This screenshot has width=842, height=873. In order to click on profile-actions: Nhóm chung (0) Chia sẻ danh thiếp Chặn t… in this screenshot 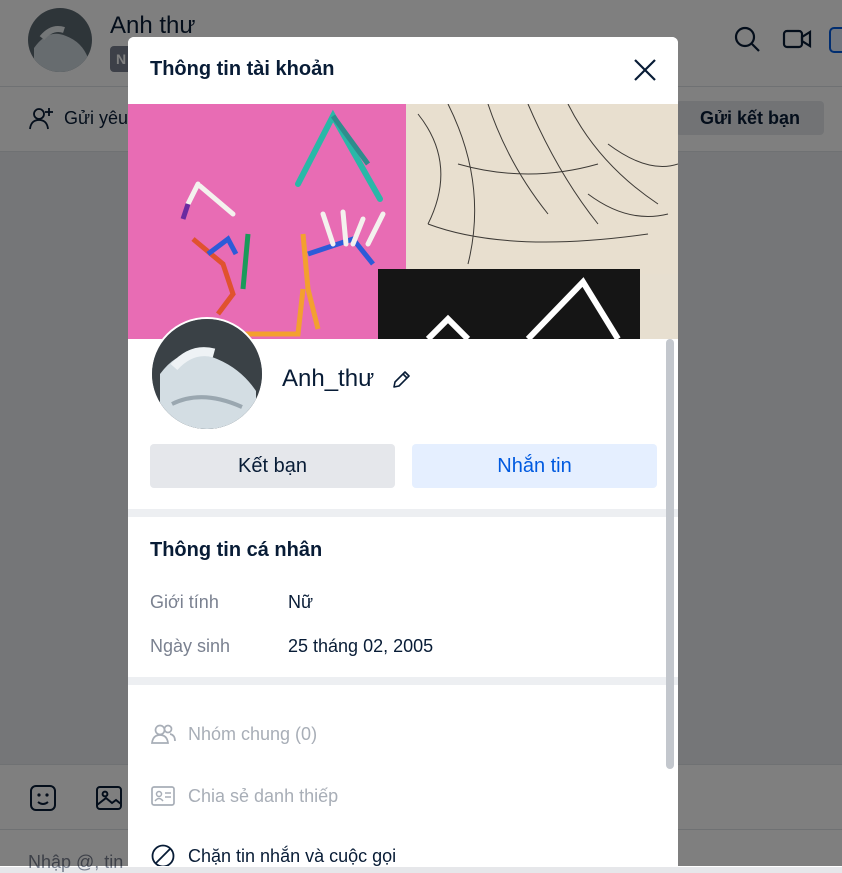, I will do `click(403, 775)`.